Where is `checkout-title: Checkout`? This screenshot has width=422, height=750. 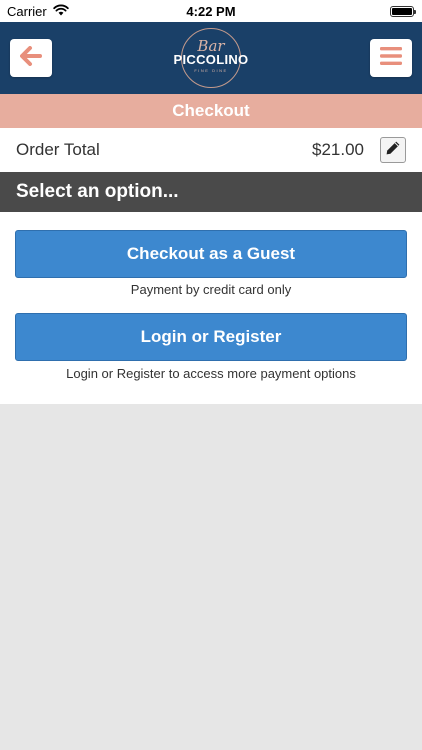
checkout-title: Checkout is located at coordinates (211, 110).